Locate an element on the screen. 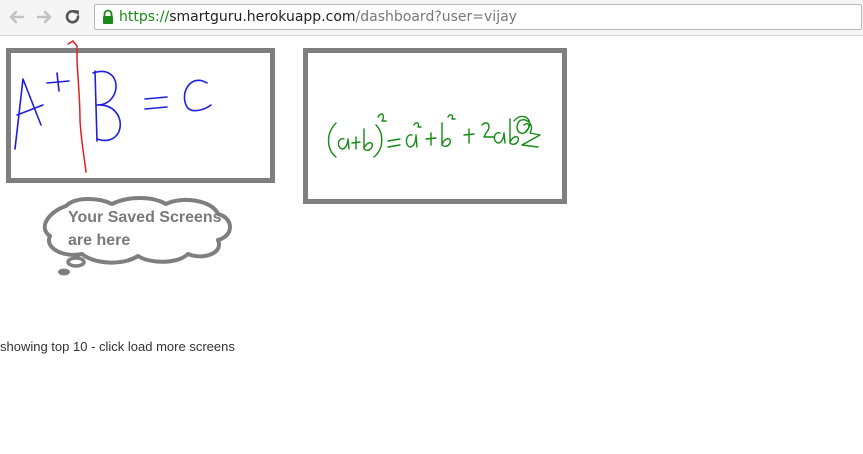 This screenshot has width=863, height=454. reload-icon is located at coordinates (72, 16).